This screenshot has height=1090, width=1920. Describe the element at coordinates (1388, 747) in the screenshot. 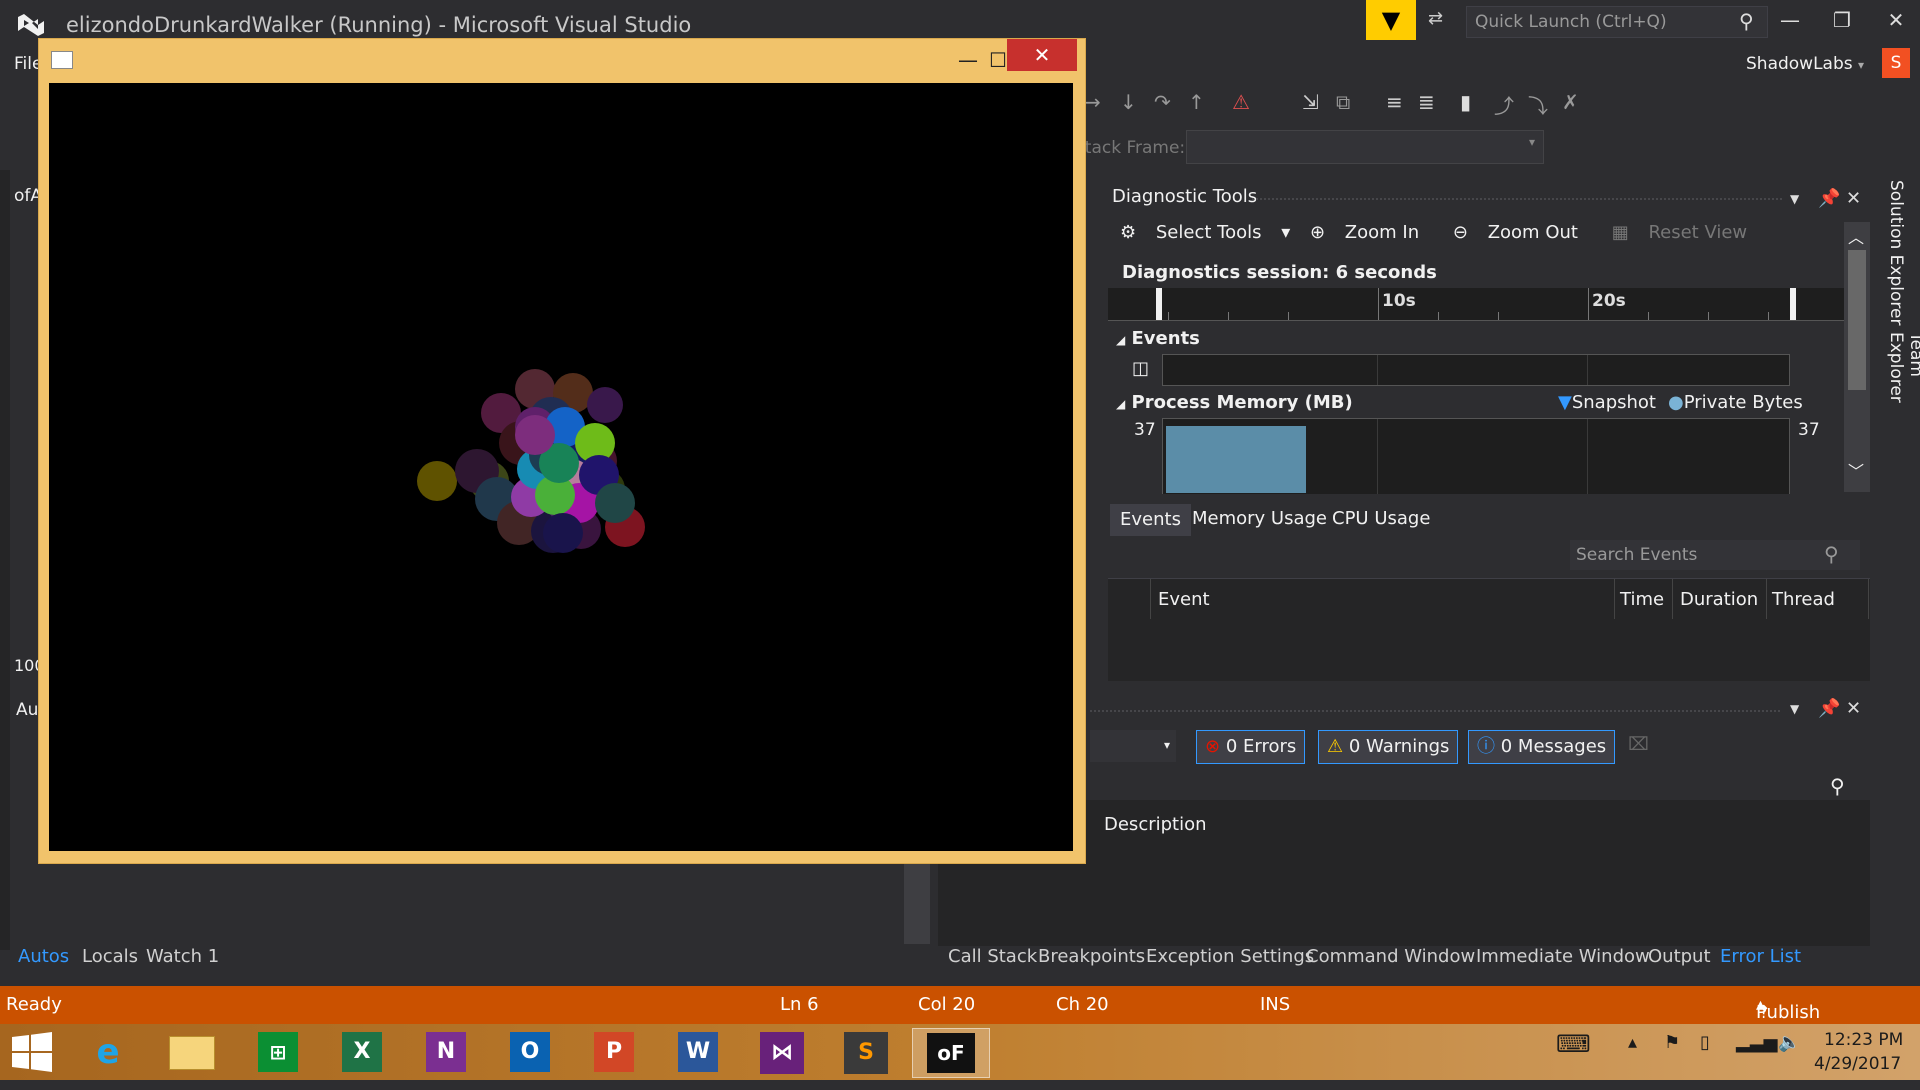

I see `warnings-filter-button: ⚠ 0 Warnings` at that location.